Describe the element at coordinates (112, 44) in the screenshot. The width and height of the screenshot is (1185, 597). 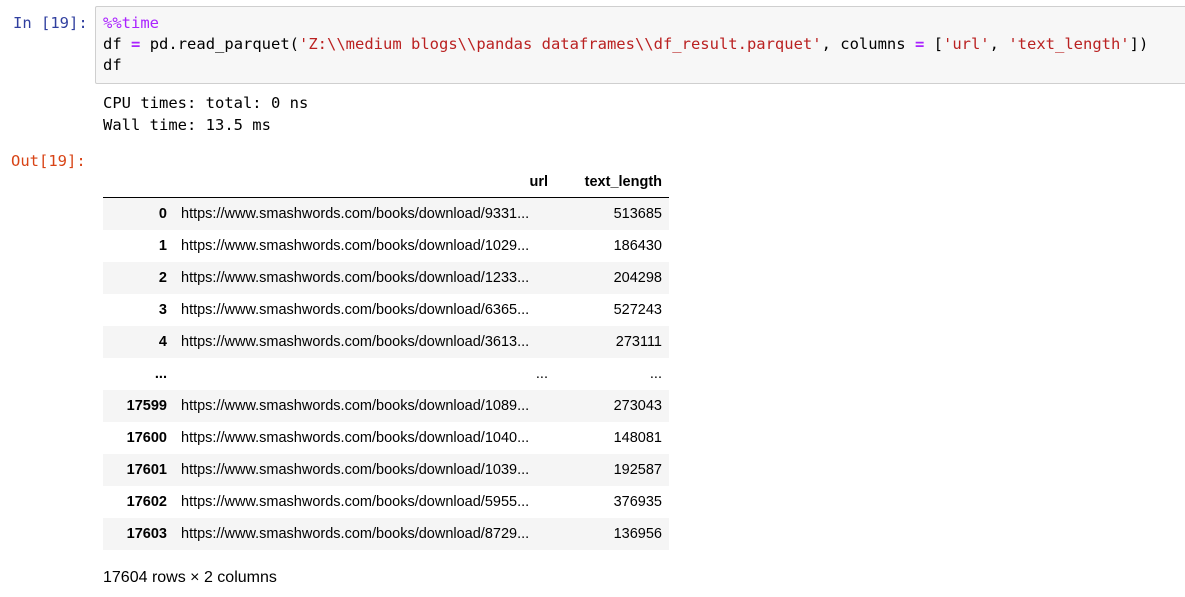
I see `code-var: df` at that location.